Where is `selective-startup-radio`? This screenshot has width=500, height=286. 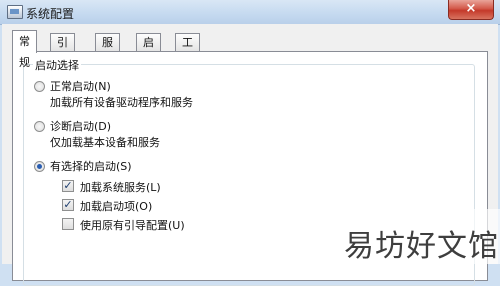 selective-startup-radio is located at coordinates (39, 166).